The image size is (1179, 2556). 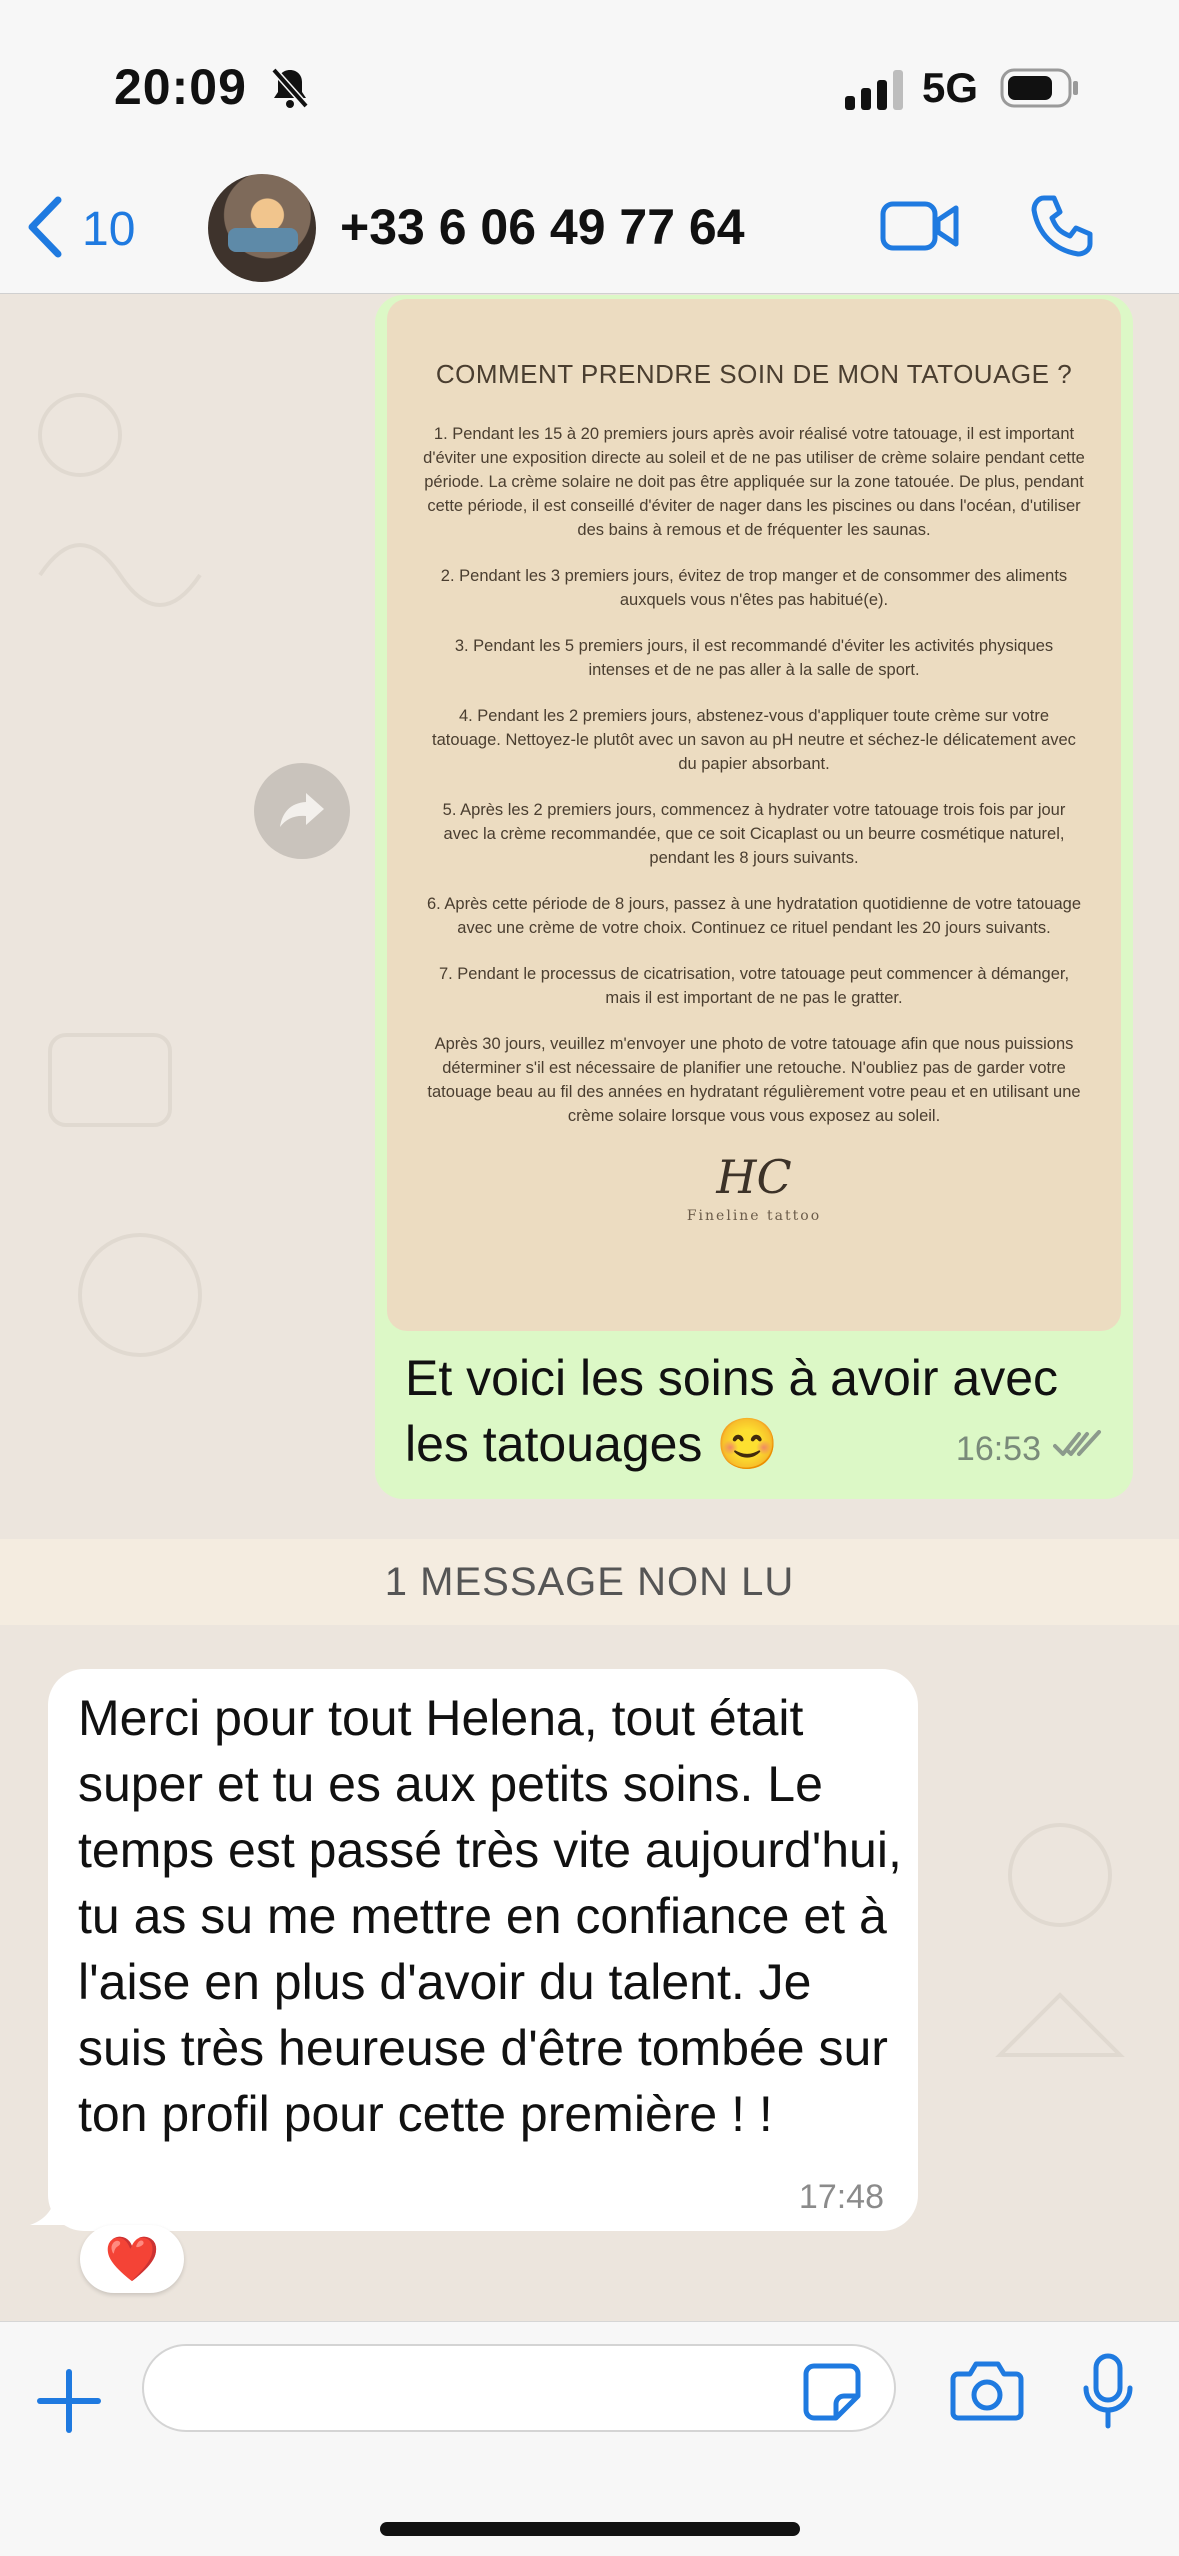 I want to click on forward-arrow-icon, so click(x=302, y=811).